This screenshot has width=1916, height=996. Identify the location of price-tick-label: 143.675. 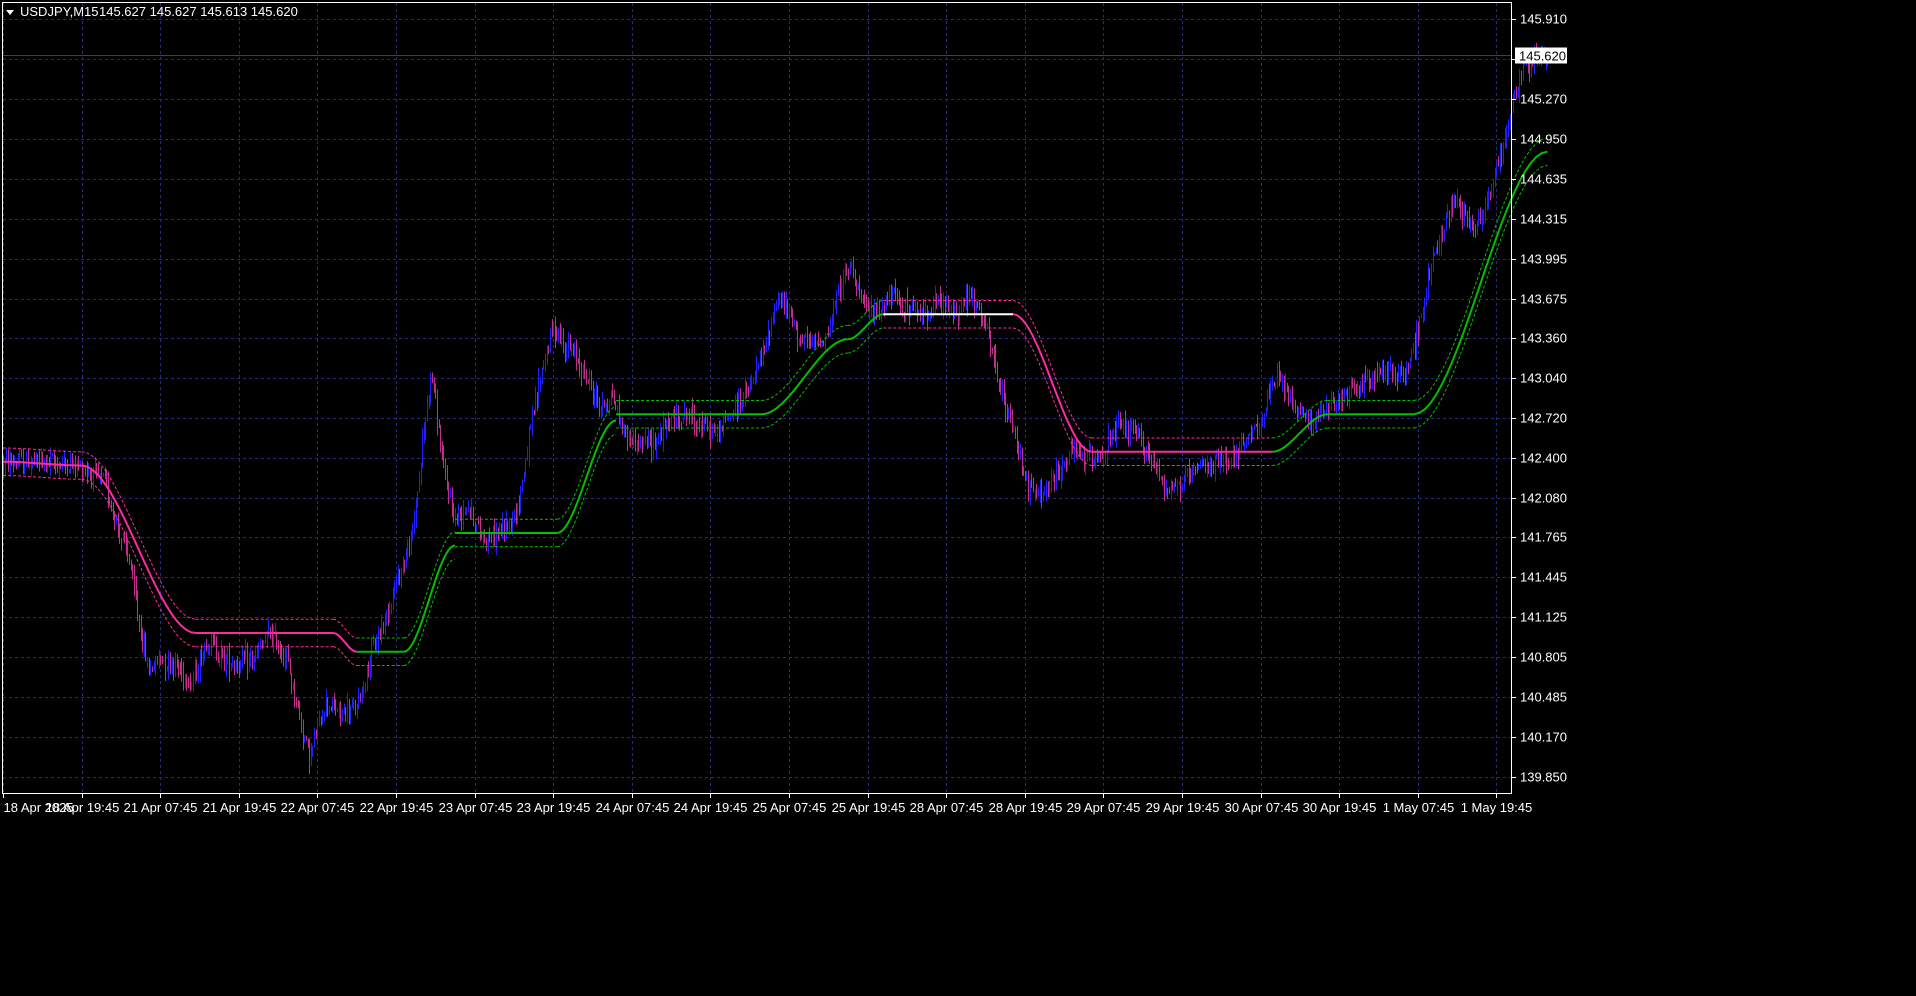
(1543, 299).